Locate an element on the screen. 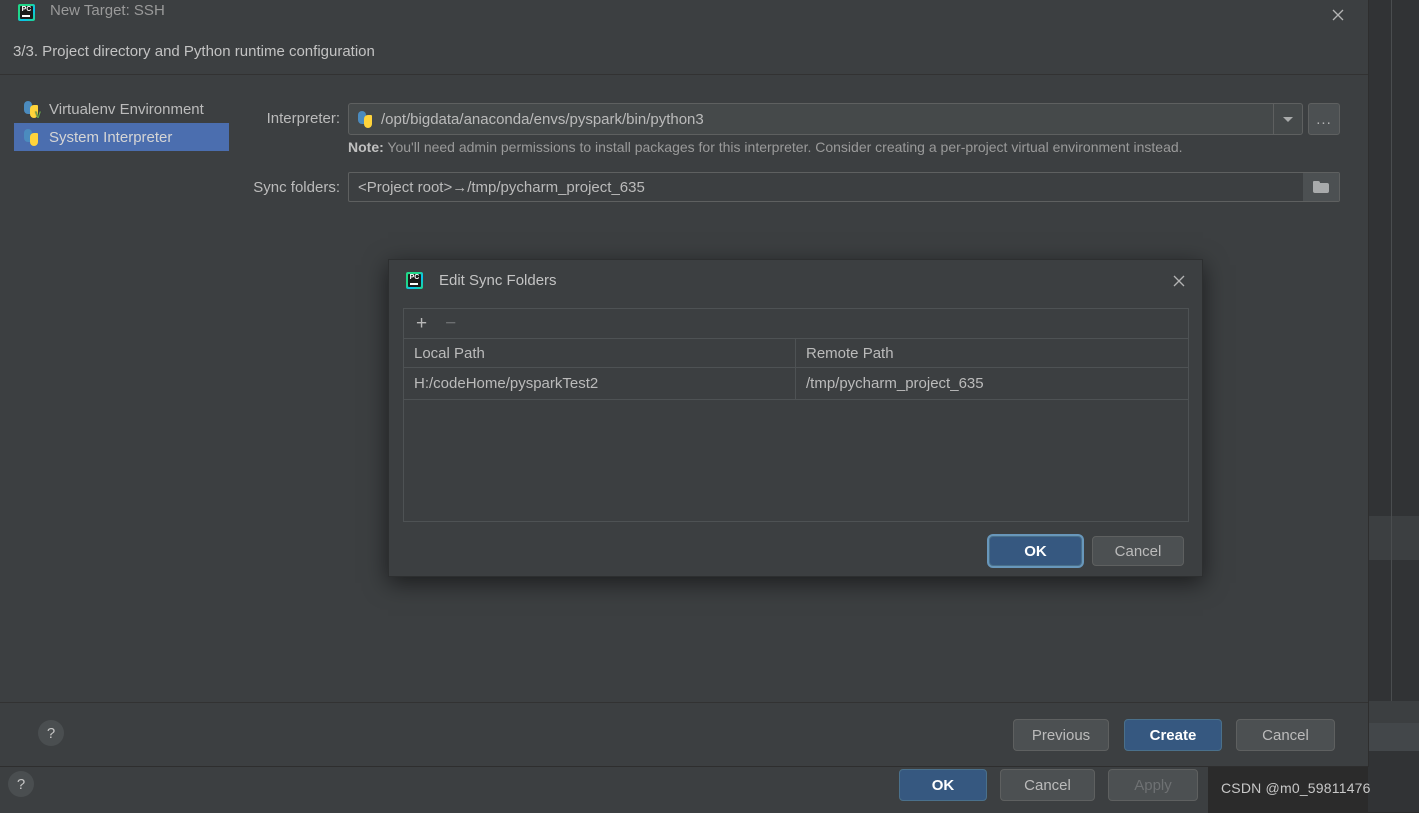  table-toolbar: + − is located at coordinates (796, 324).